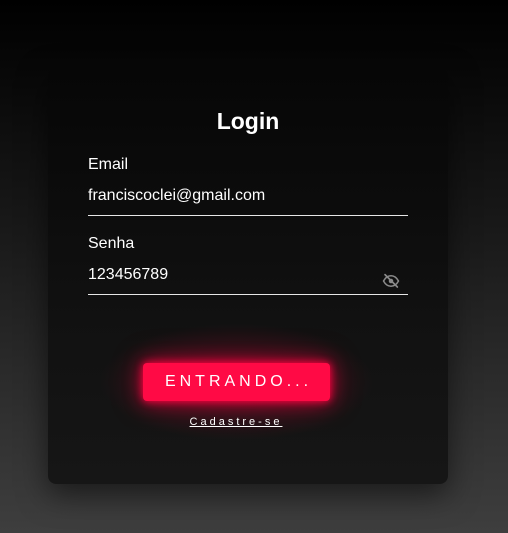  Describe the element at coordinates (391, 281) in the screenshot. I see `eye-off-icon` at that location.